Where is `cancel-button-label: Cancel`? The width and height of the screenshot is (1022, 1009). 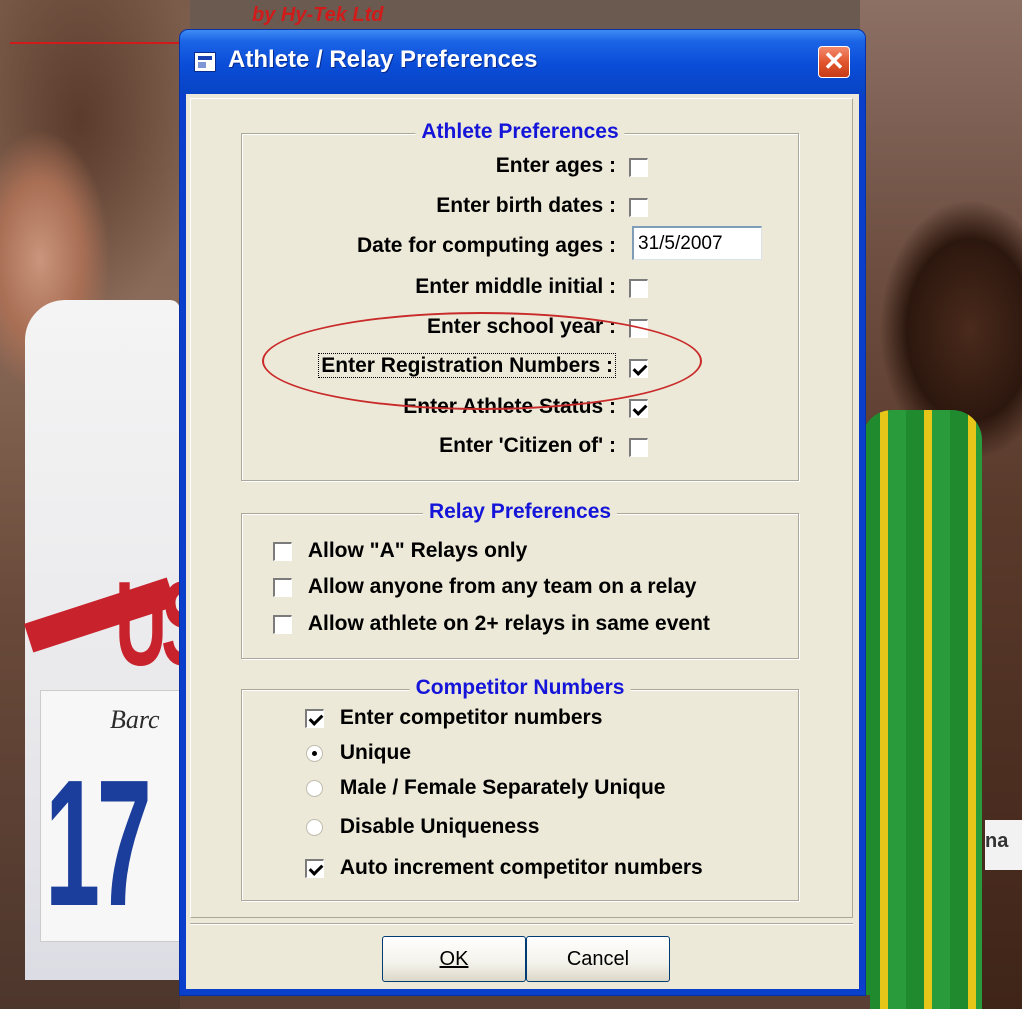
cancel-button-label: Cancel is located at coordinates (598, 959).